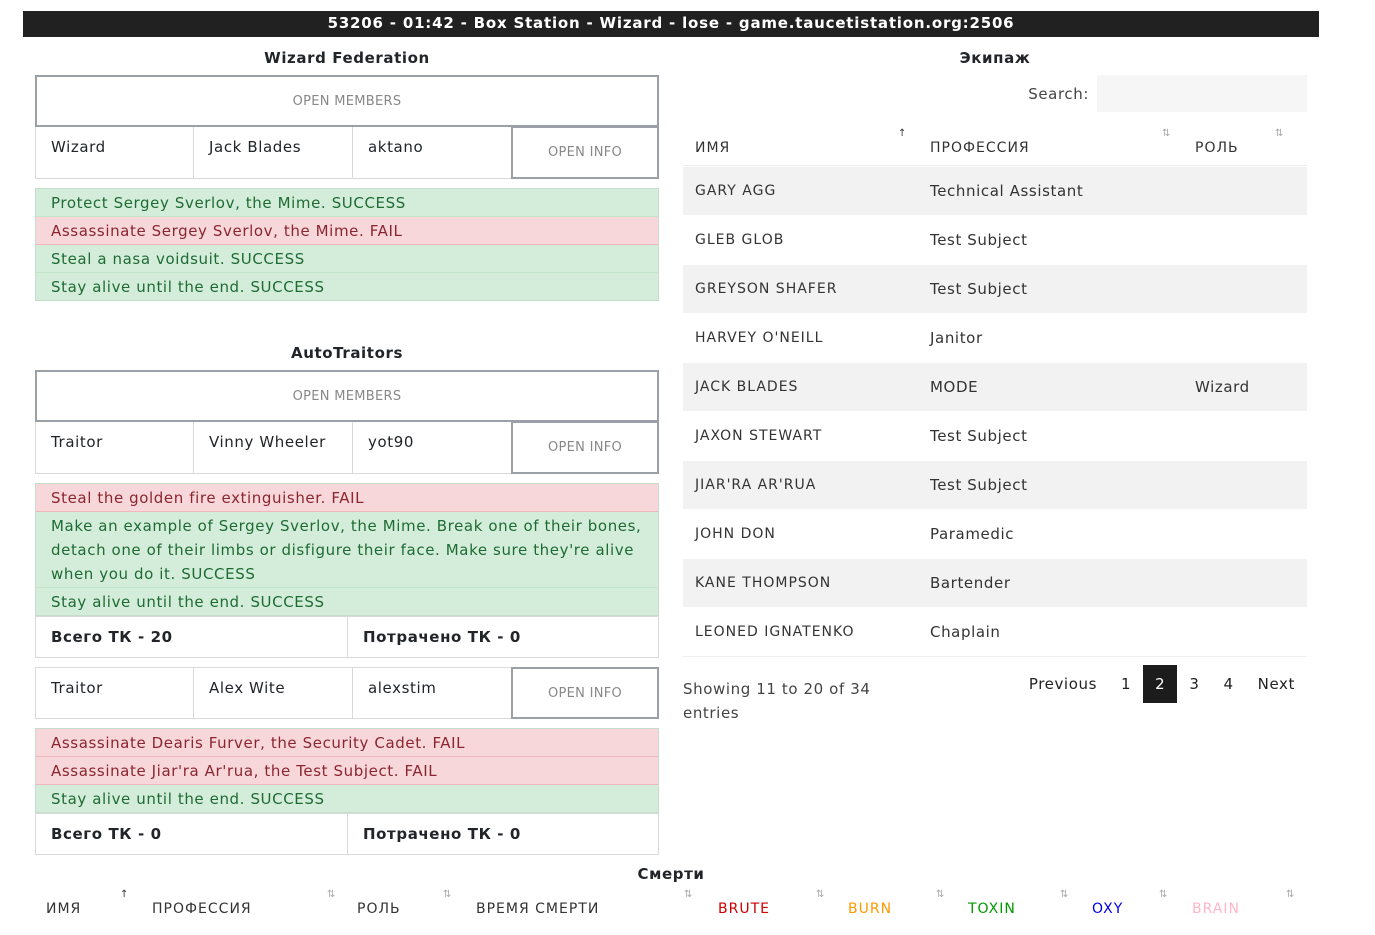 The height and width of the screenshot is (935, 1375). What do you see at coordinates (1129, 903) in the screenshot?
I see `column-header-oxy: OXY ⇅` at bounding box center [1129, 903].